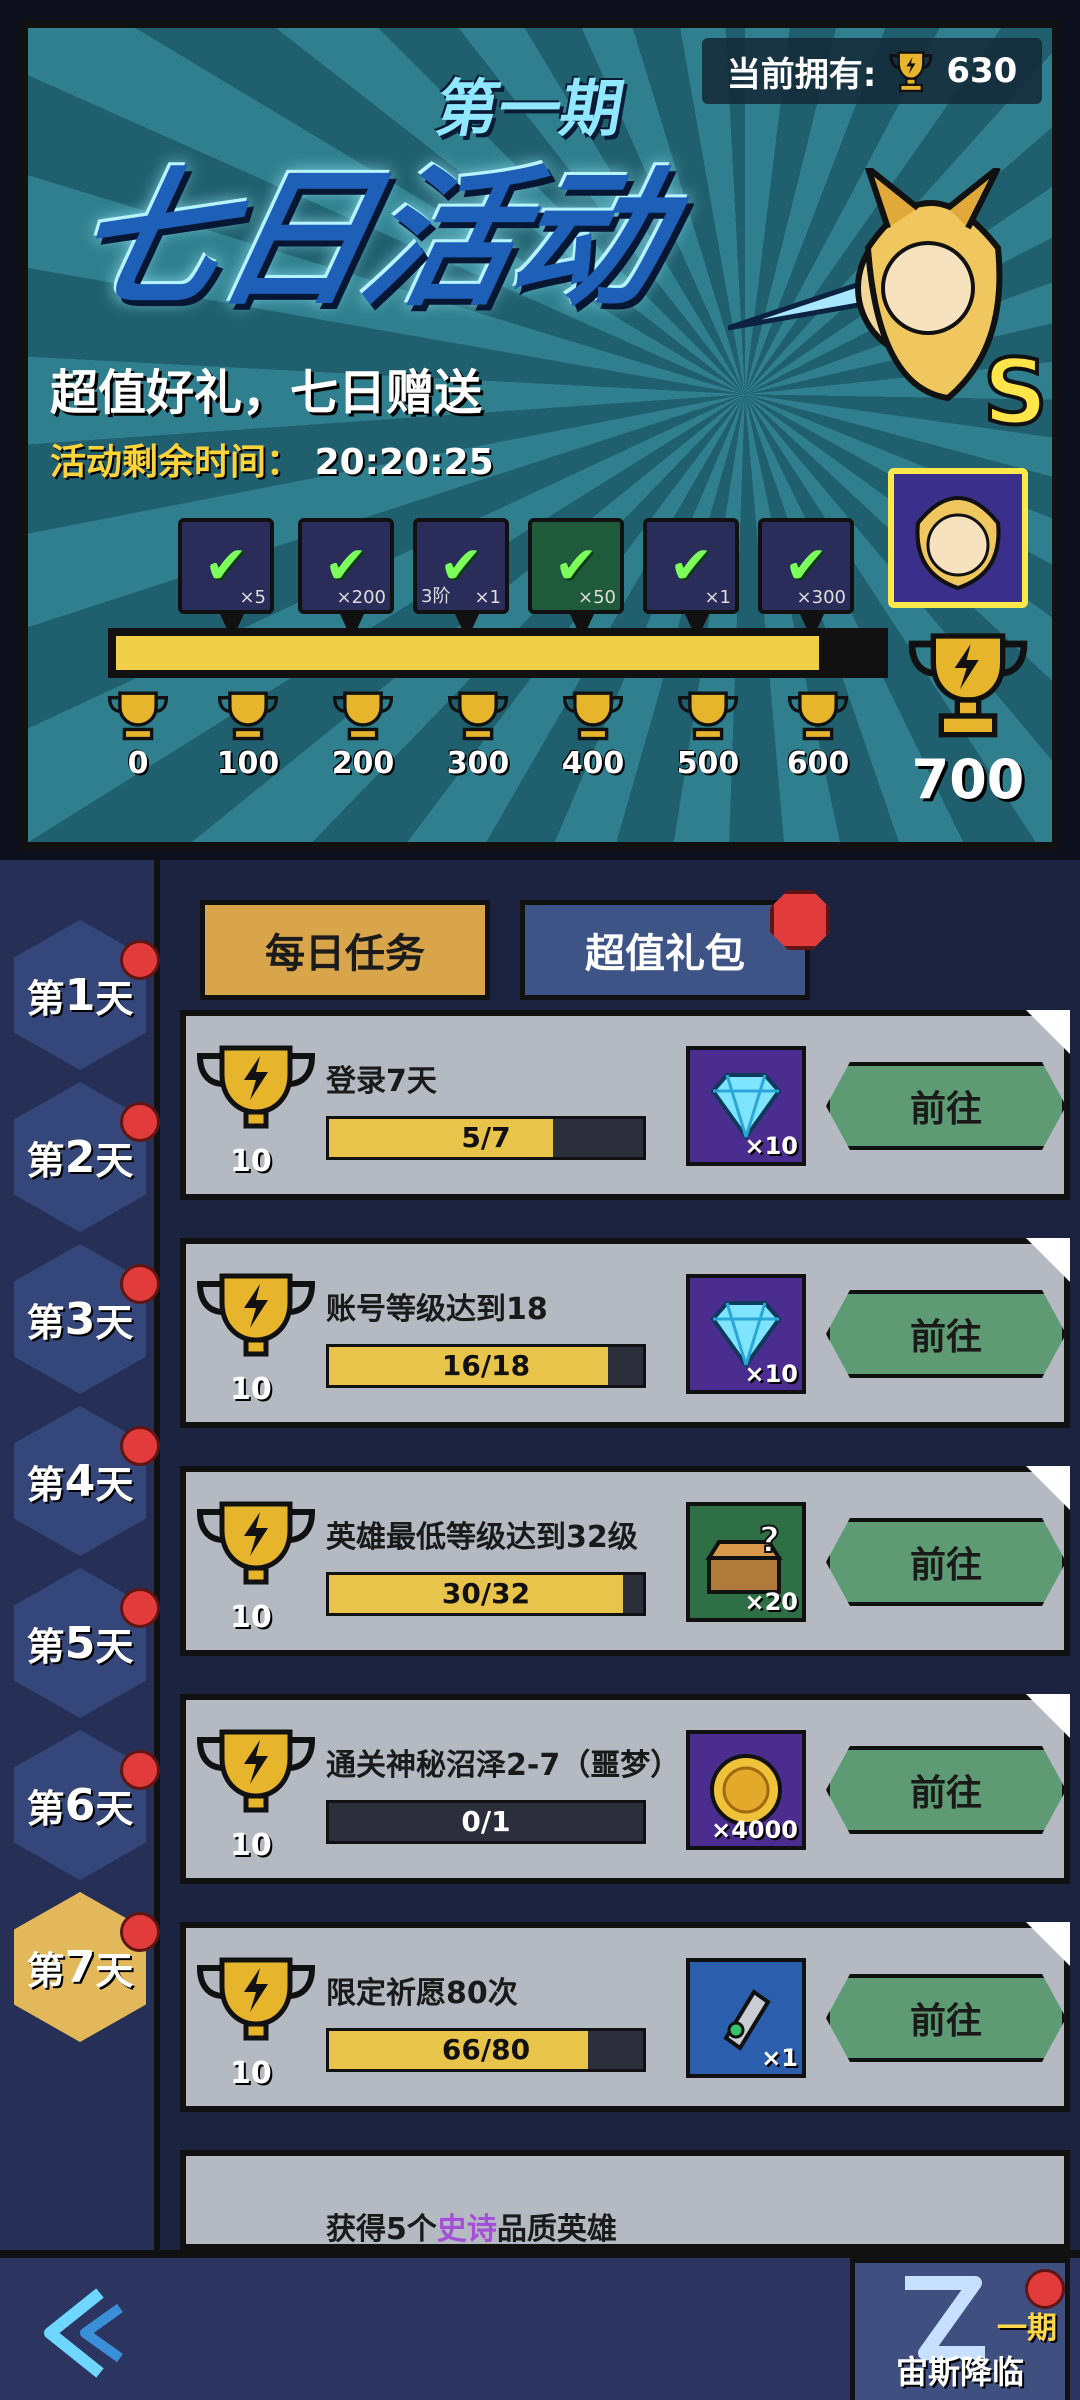  What do you see at coordinates (958, 538) in the screenshot?
I see `hero-portrait-reward` at bounding box center [958, 538].